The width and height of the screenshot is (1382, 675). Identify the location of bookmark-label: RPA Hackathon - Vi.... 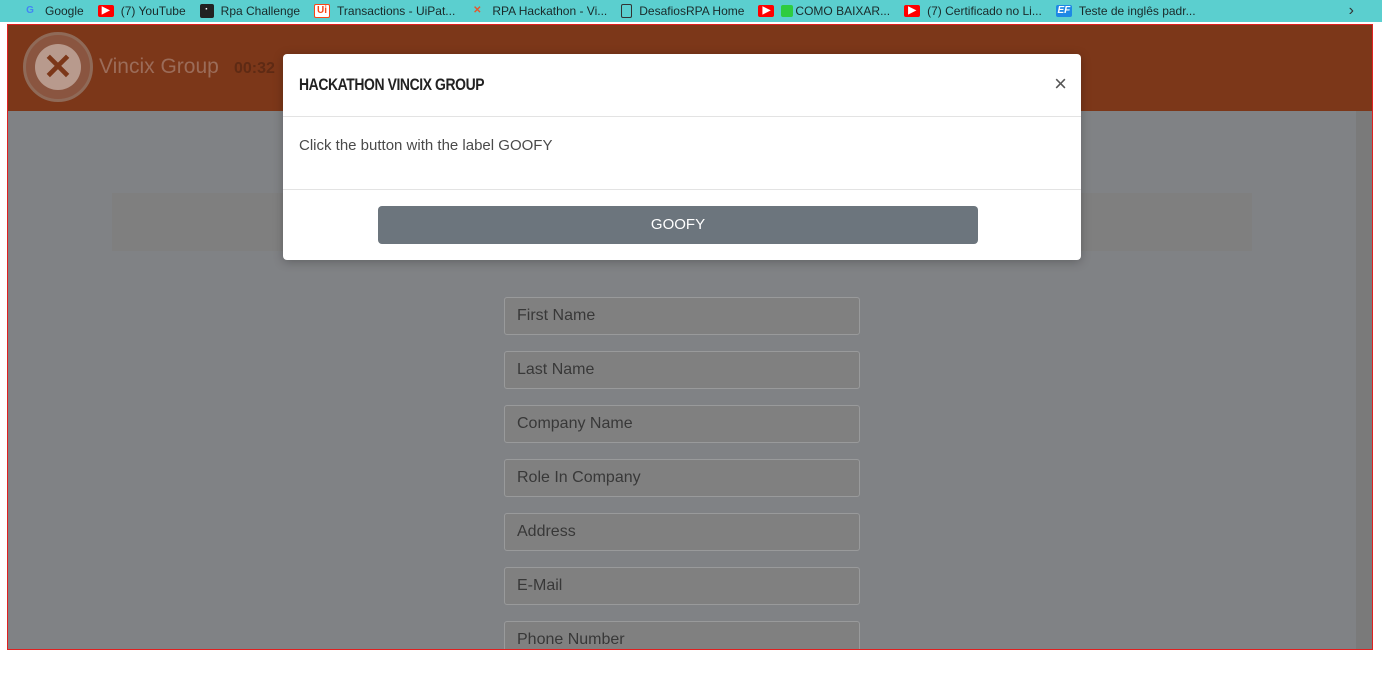
(550, 11).